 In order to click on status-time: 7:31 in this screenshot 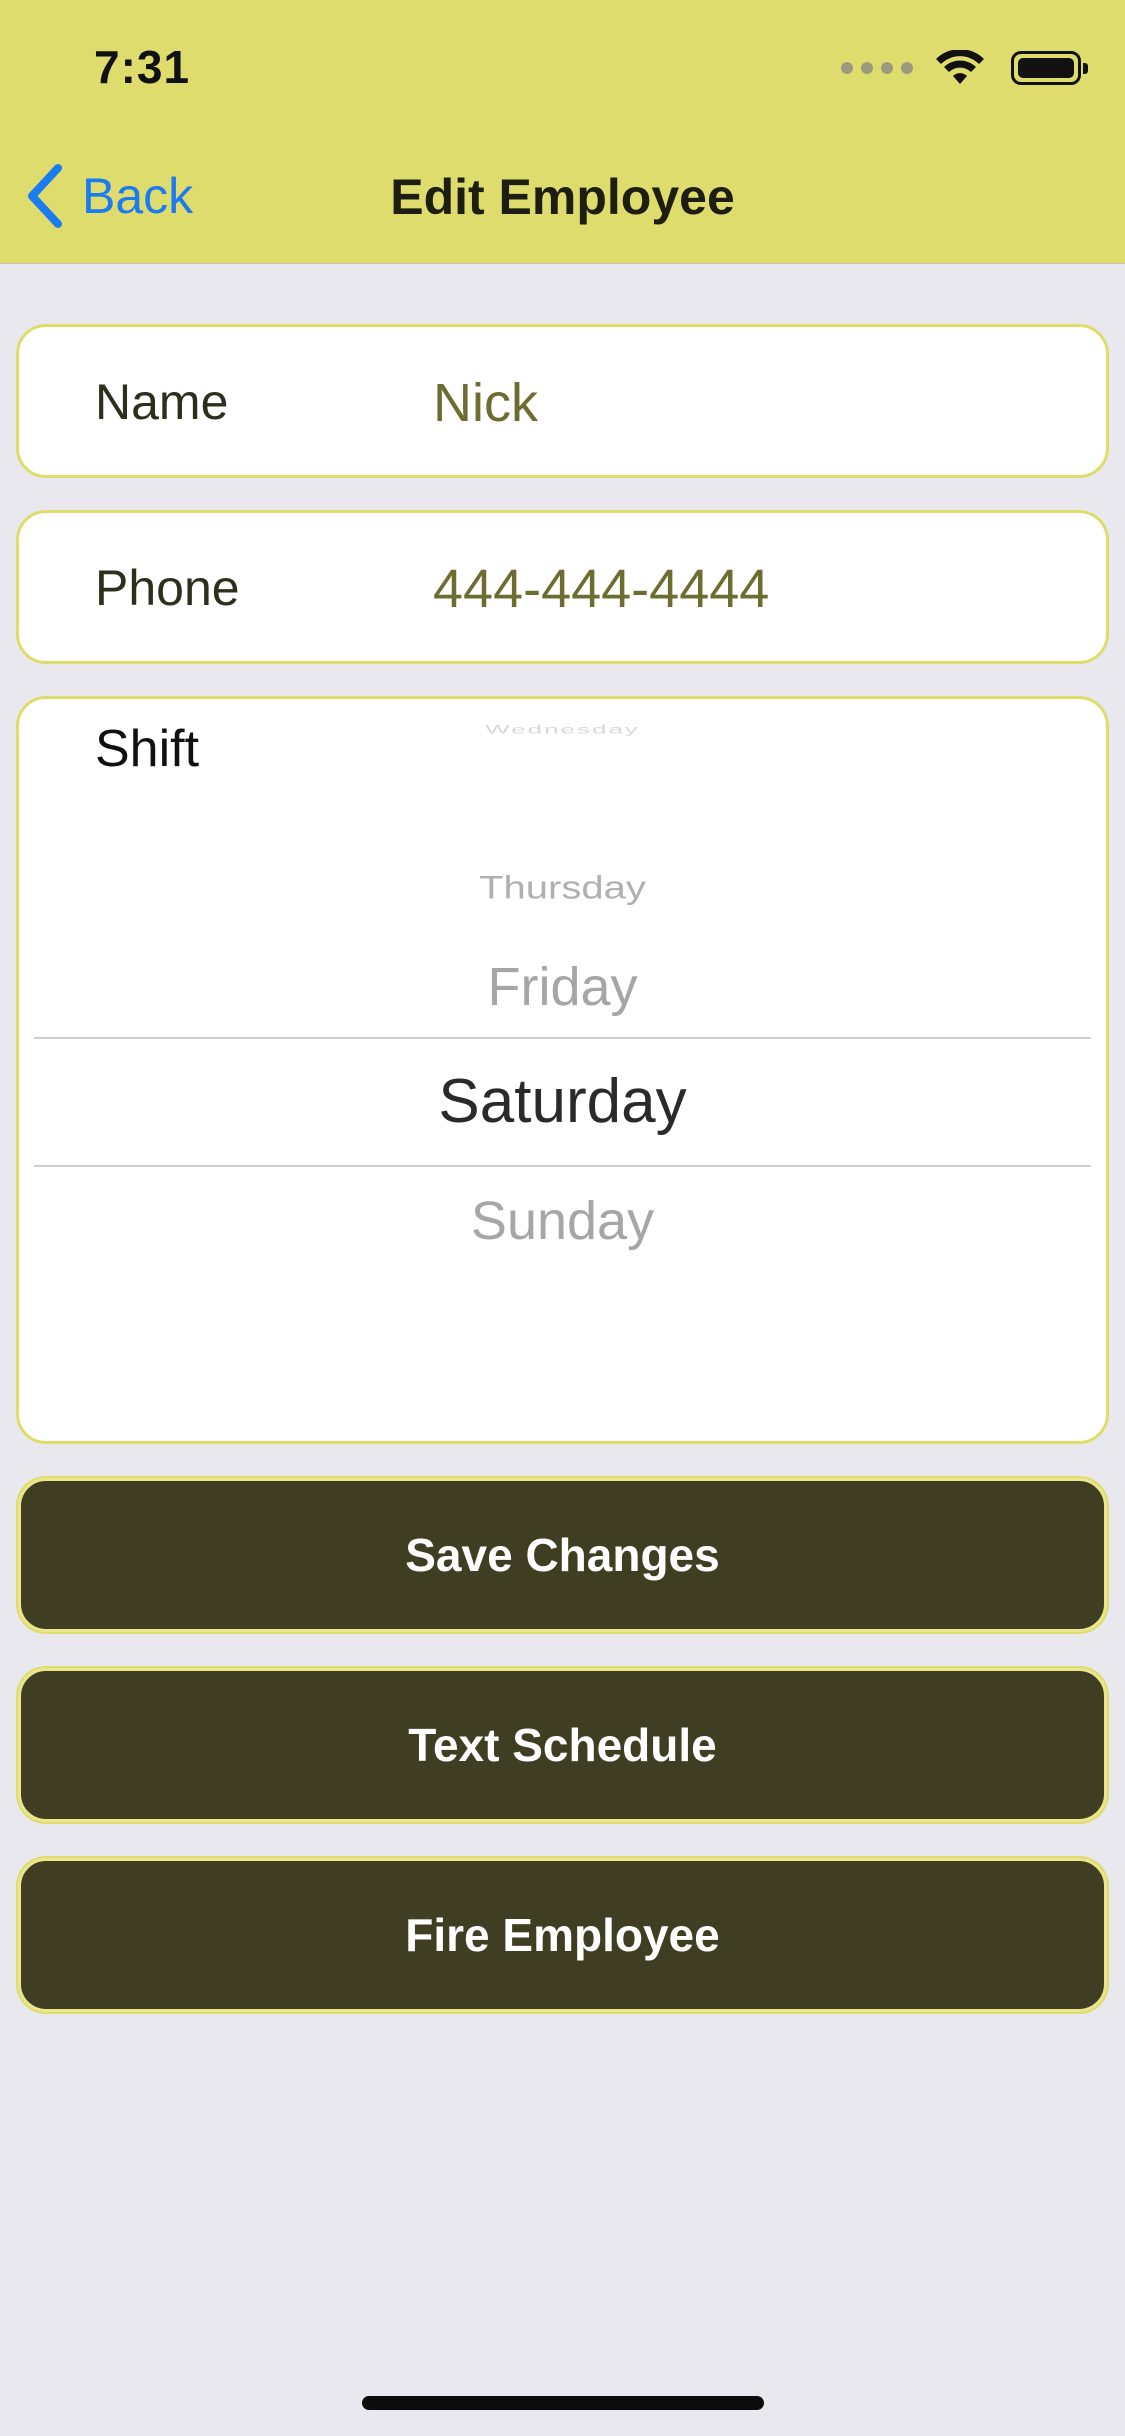, I will do `click(142, 67)`.